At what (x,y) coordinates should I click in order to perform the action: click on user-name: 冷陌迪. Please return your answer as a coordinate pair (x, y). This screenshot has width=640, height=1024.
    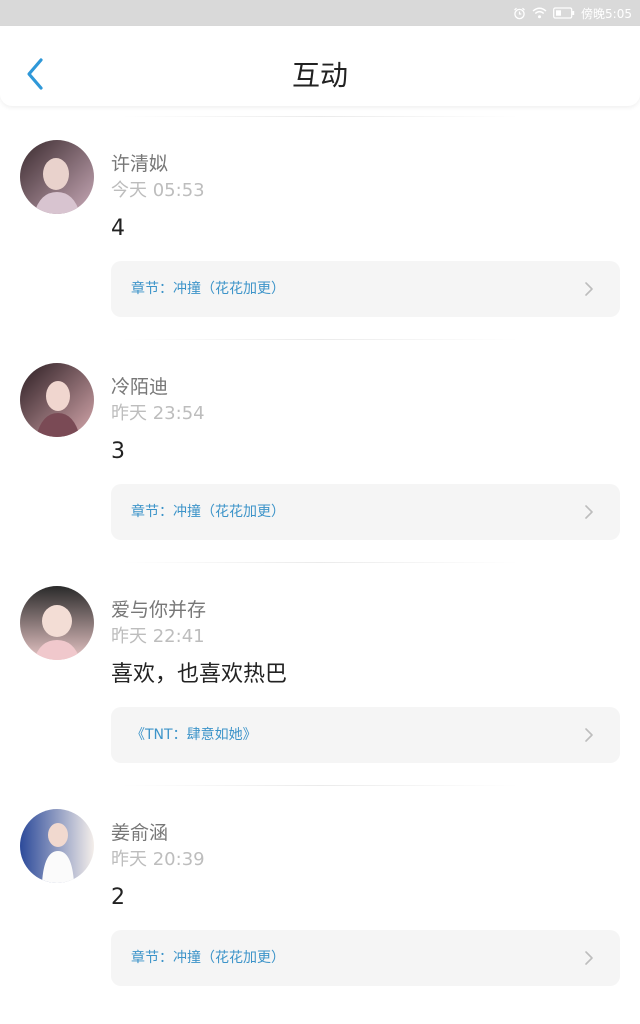
    Looking at the image, I should click on (139, 387).